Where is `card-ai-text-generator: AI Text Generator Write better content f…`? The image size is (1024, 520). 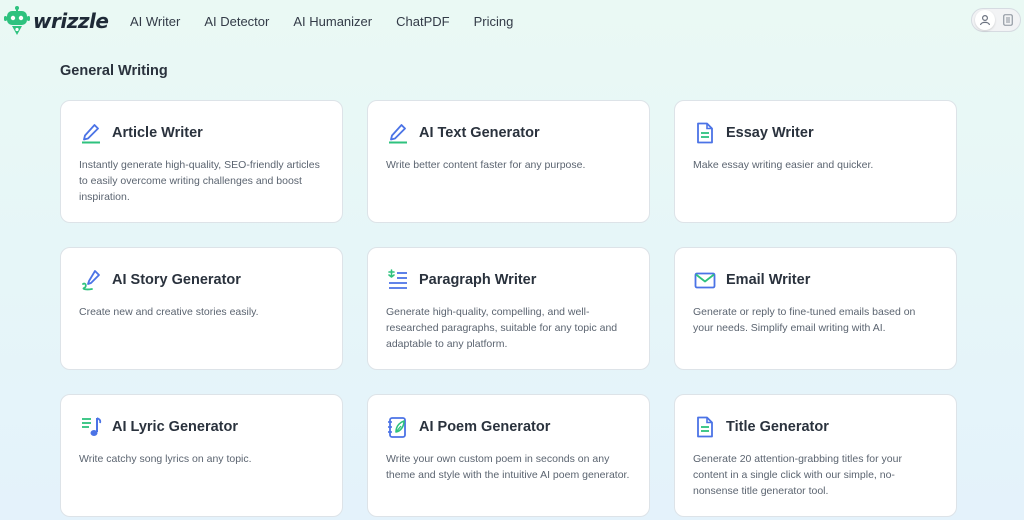 card-ai-text-generator: AI Text Generator Write better content f… is located at coordinates (508, 161).